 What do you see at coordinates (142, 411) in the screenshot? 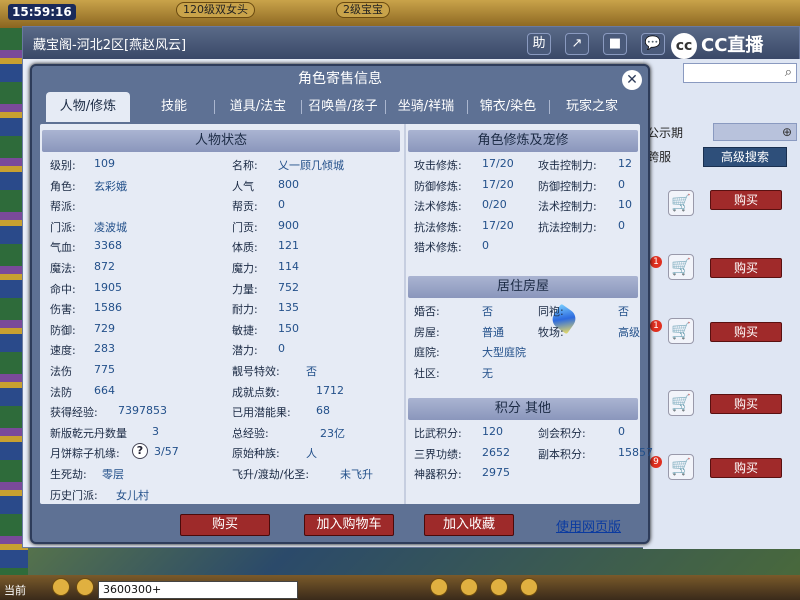
I see `status-value: 7397853` at bounding box center [142, 411].